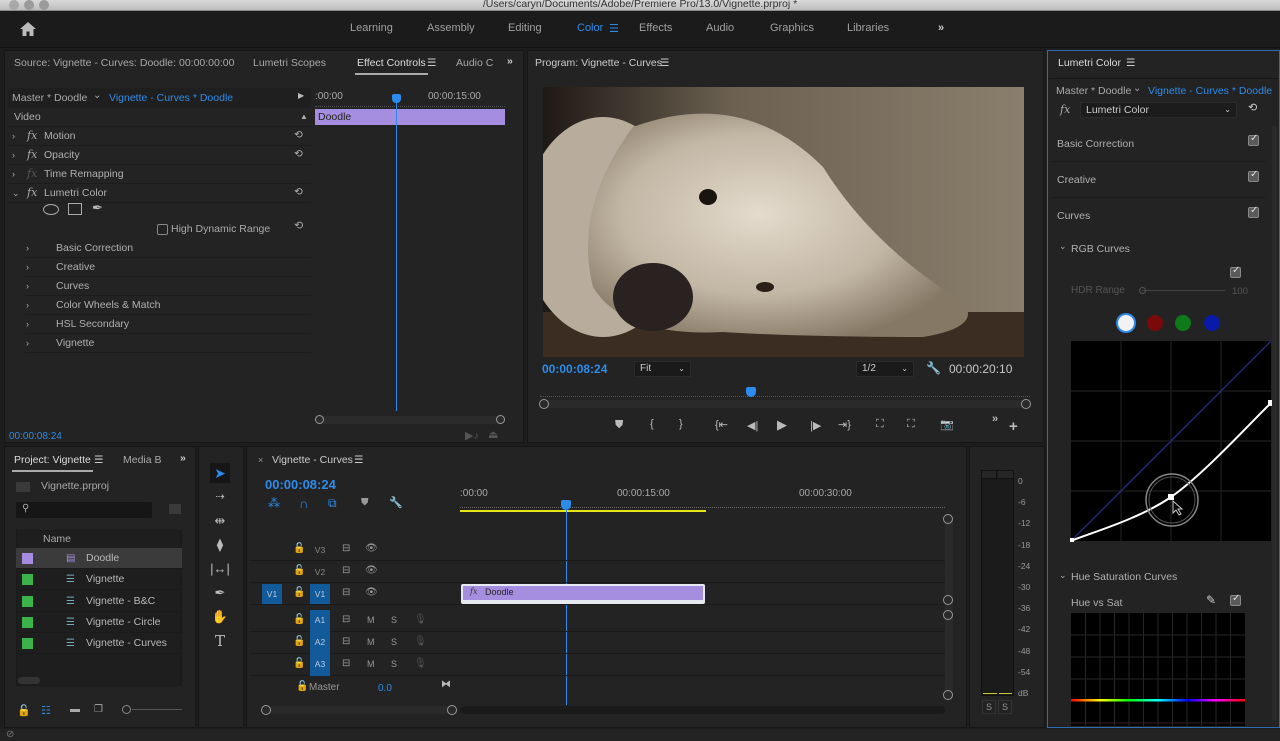 This screenshot has width=1280, height=741. Describe the element at coordinates (220, 641) in the screenshot. I see `type-tool-icon: T` at that location.